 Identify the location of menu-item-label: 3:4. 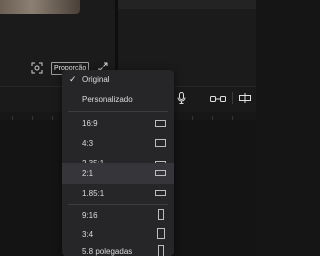
(88, 234).